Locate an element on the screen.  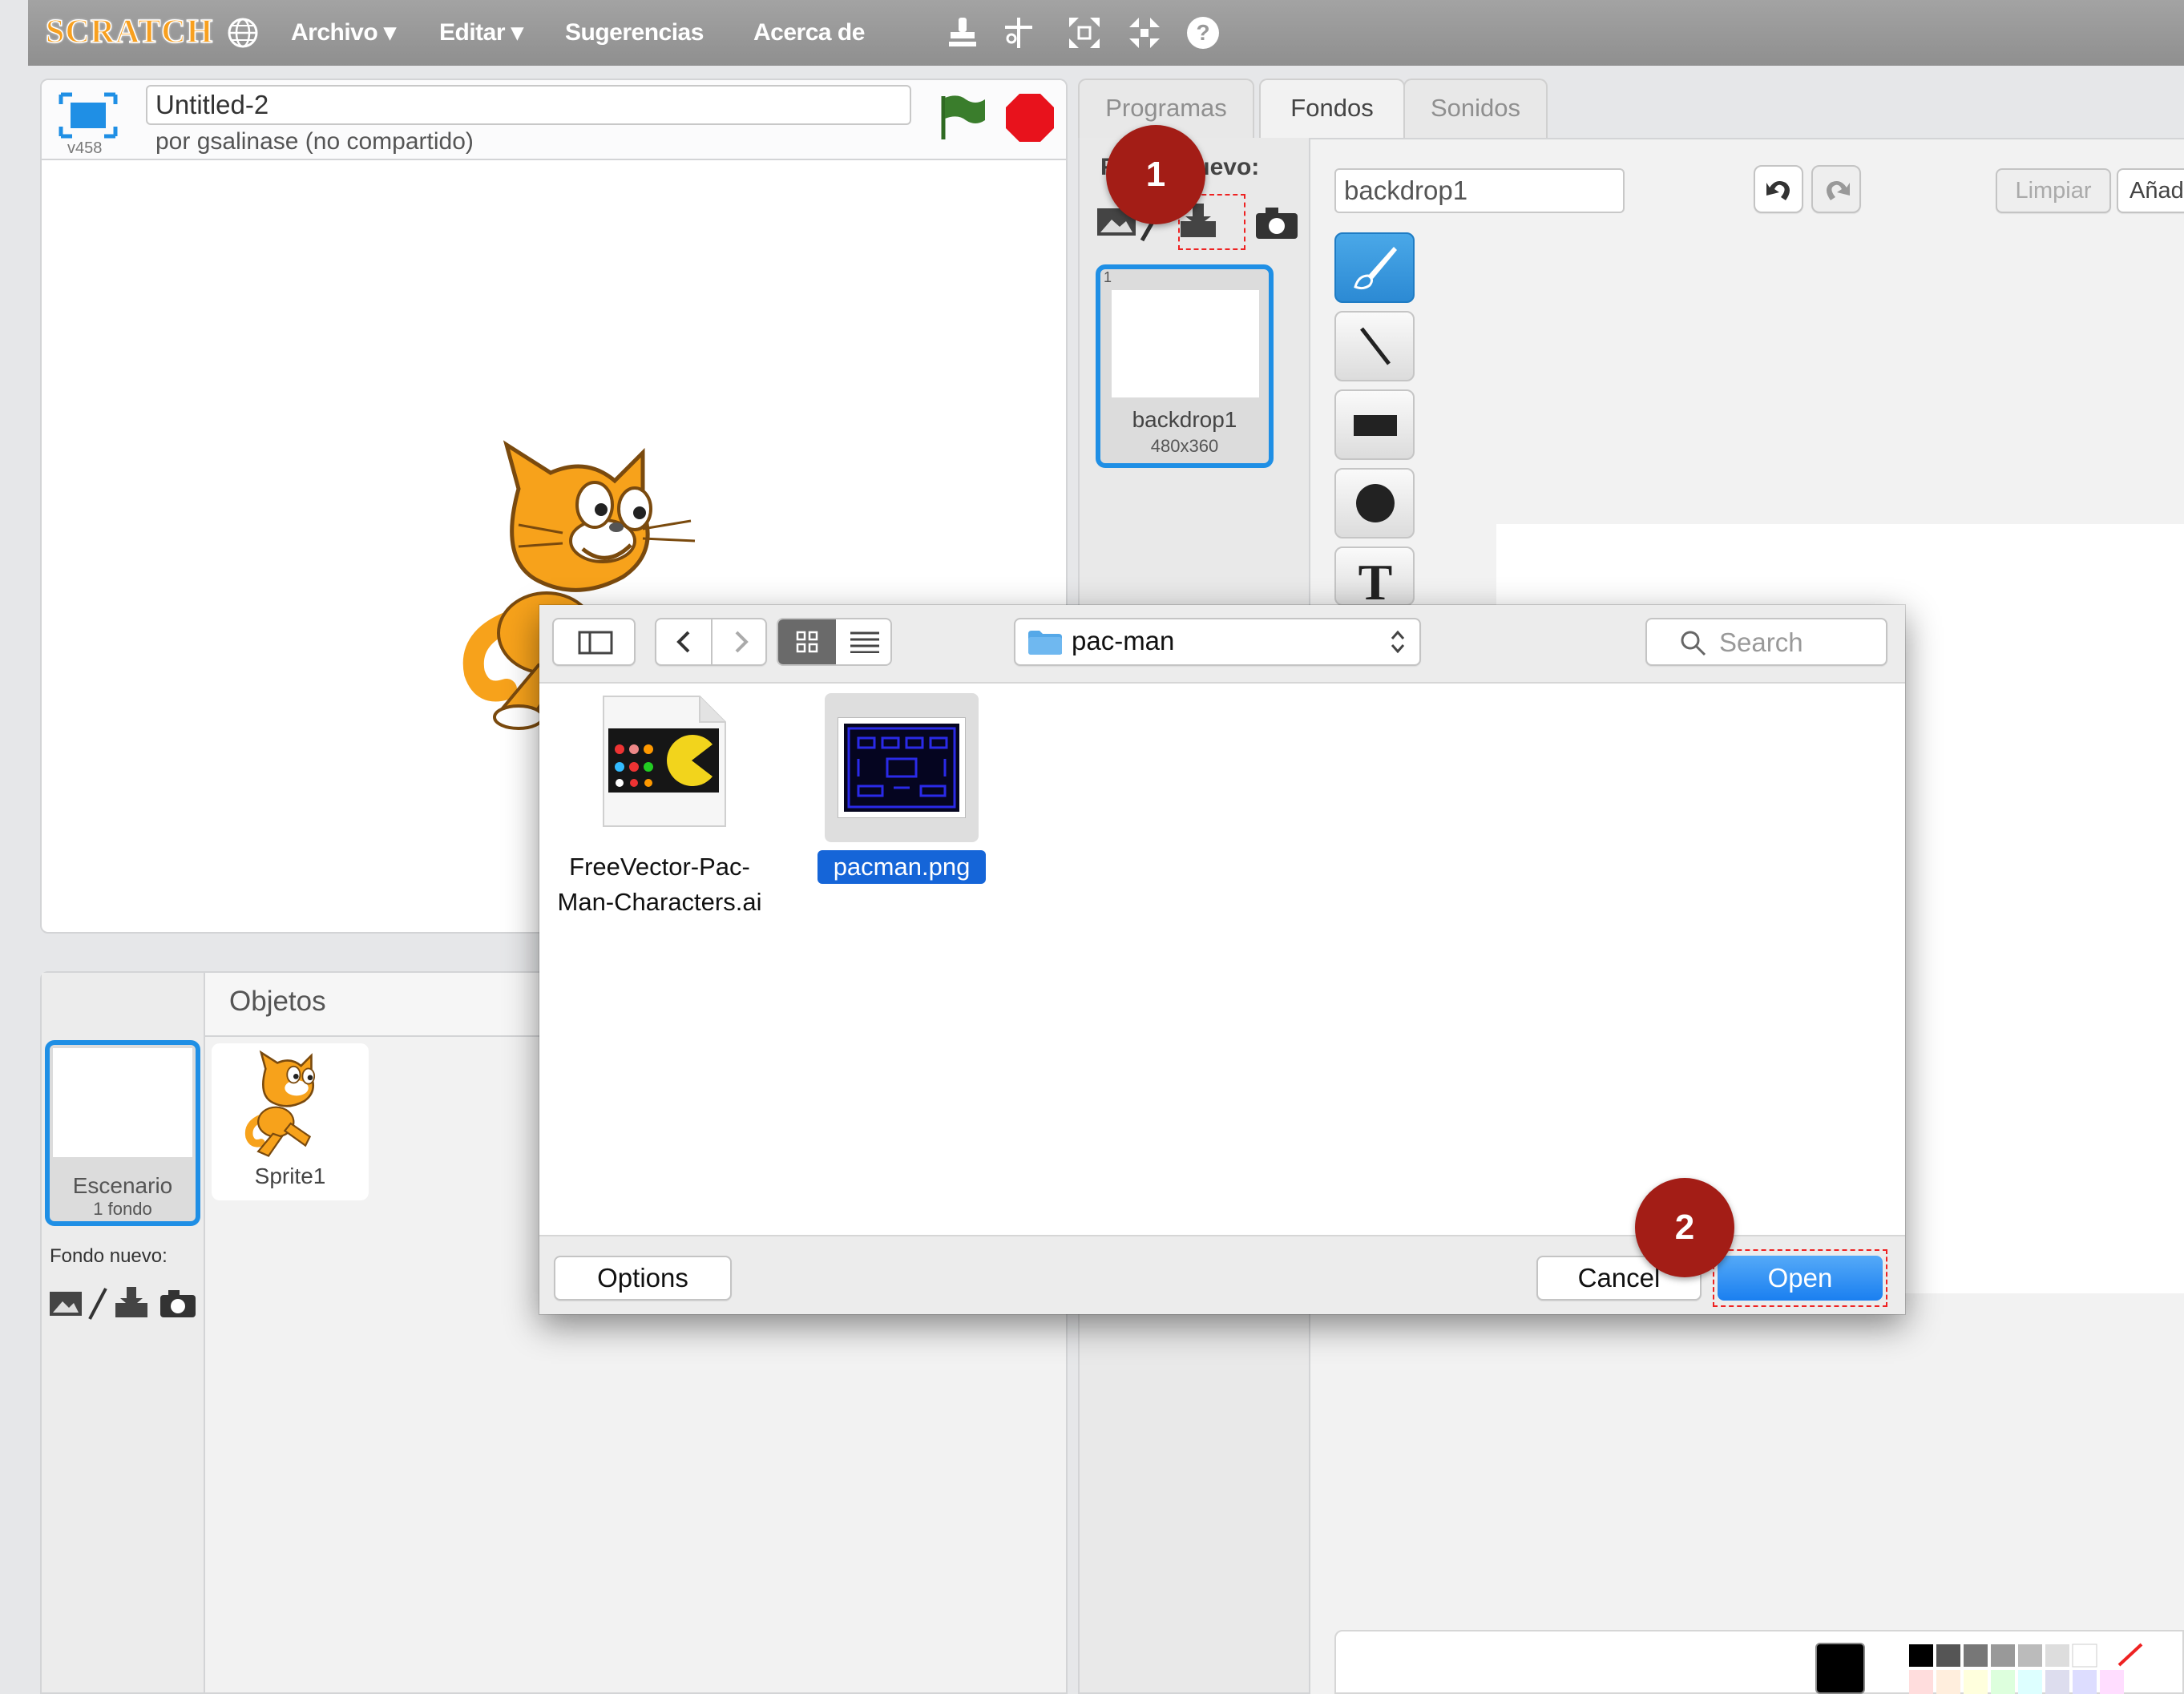
open-button-highlight is located at coordinates (1800, 1278).